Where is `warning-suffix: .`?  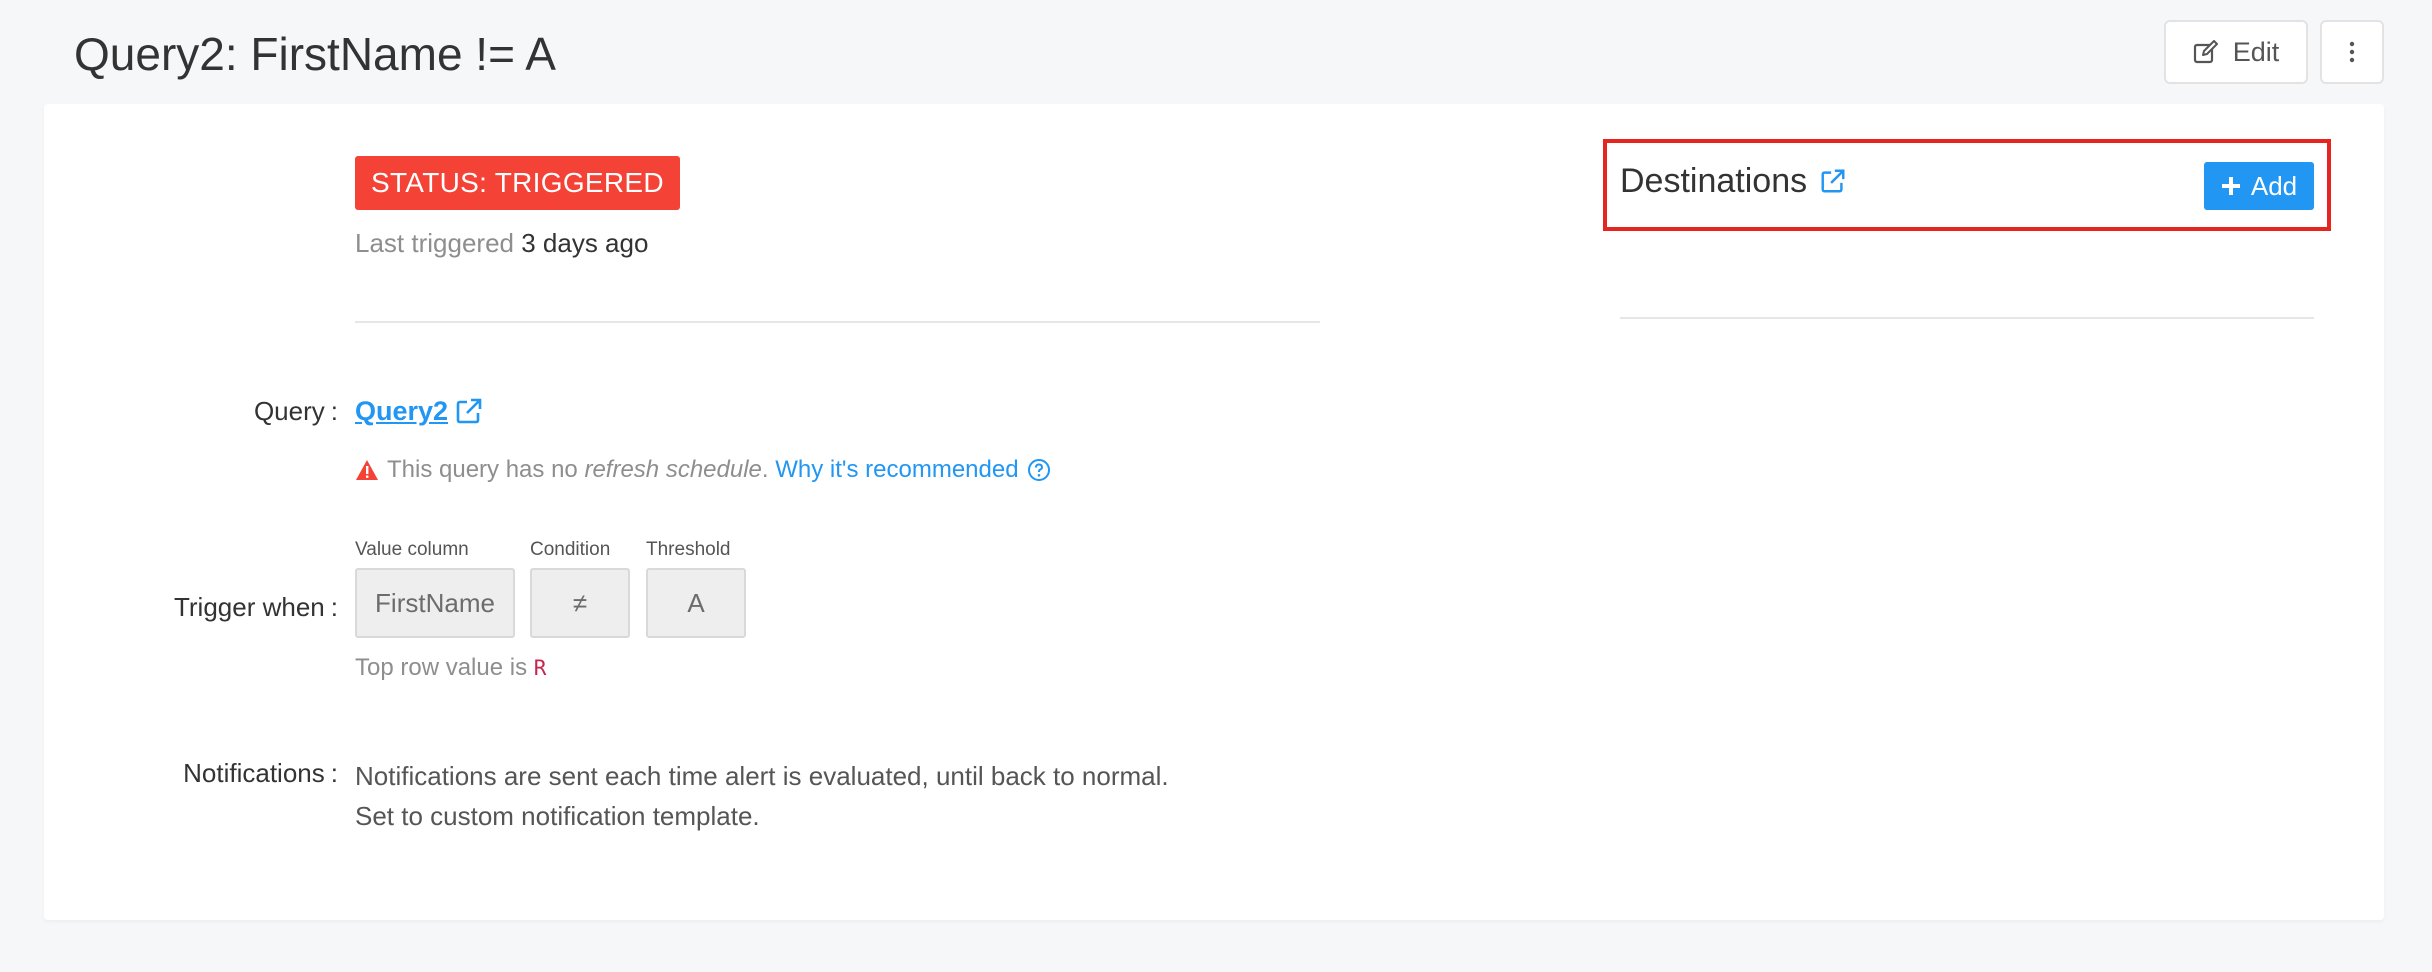 warning-suffix: . is located at coordinates (765, 469).